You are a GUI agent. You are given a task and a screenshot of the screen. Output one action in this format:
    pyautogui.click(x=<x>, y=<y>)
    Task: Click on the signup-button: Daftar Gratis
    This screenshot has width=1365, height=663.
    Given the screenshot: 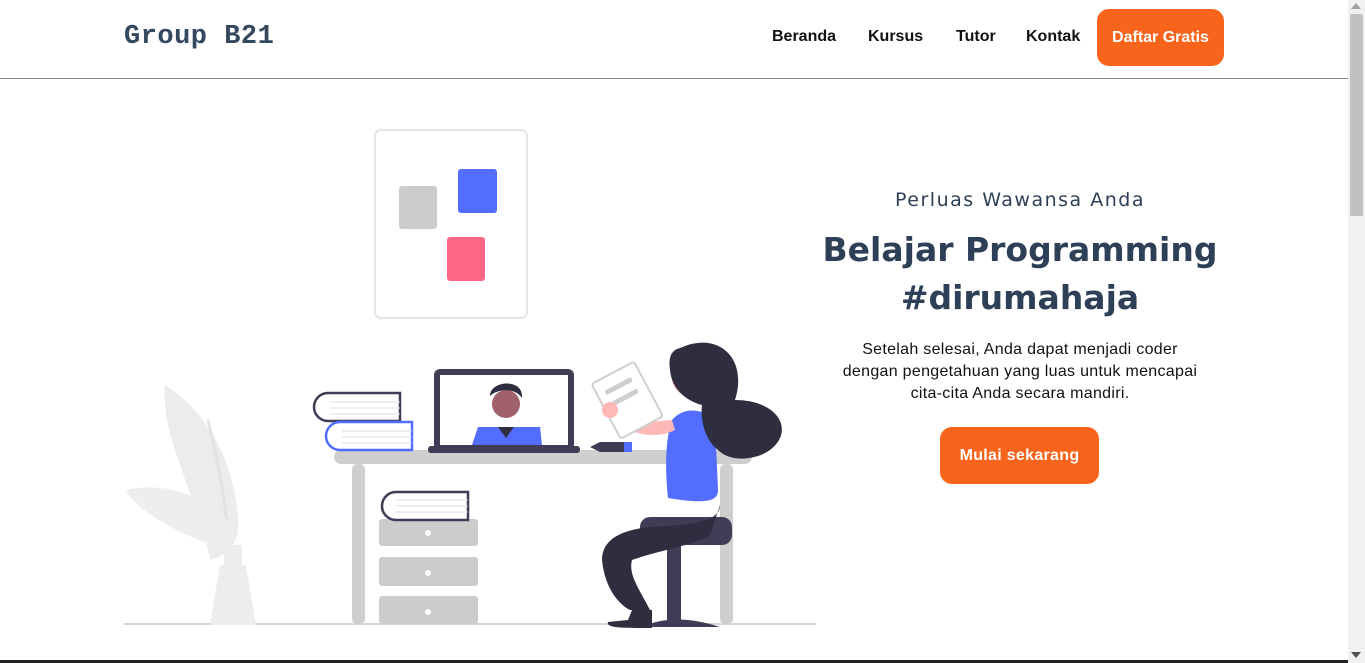 What is the action you would take?
    pyautogui.click(x=1160, y=37)
    